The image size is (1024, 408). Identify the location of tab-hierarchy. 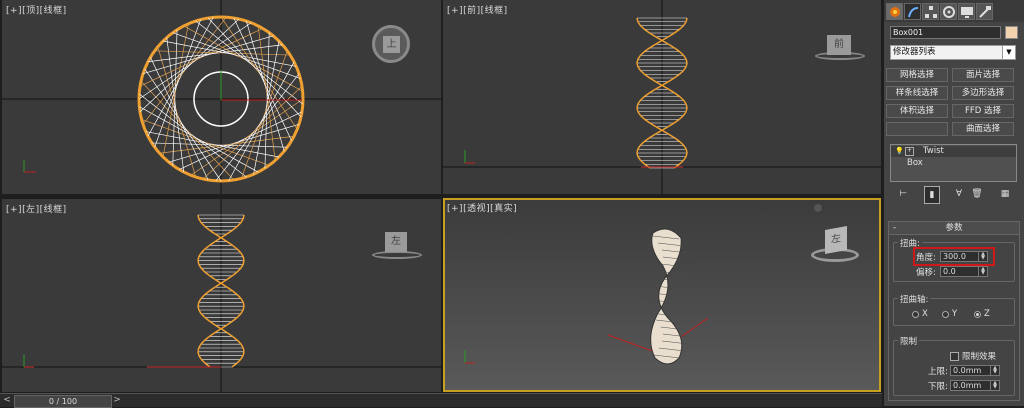
(930, 11).